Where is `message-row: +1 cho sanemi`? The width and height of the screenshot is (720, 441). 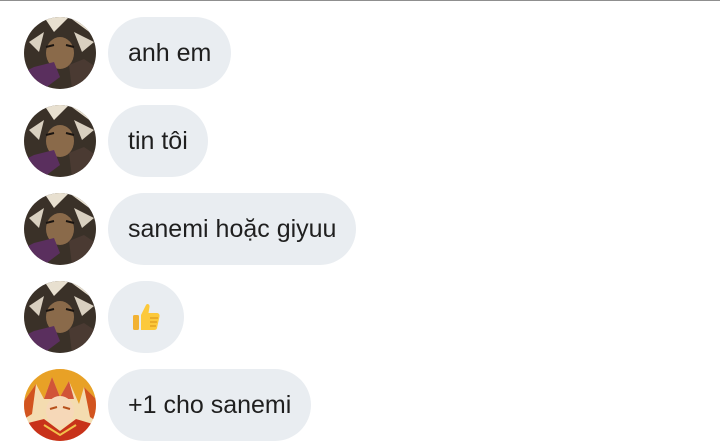 message-row: +1 cho sanemi is located at coordinates (168, 405).